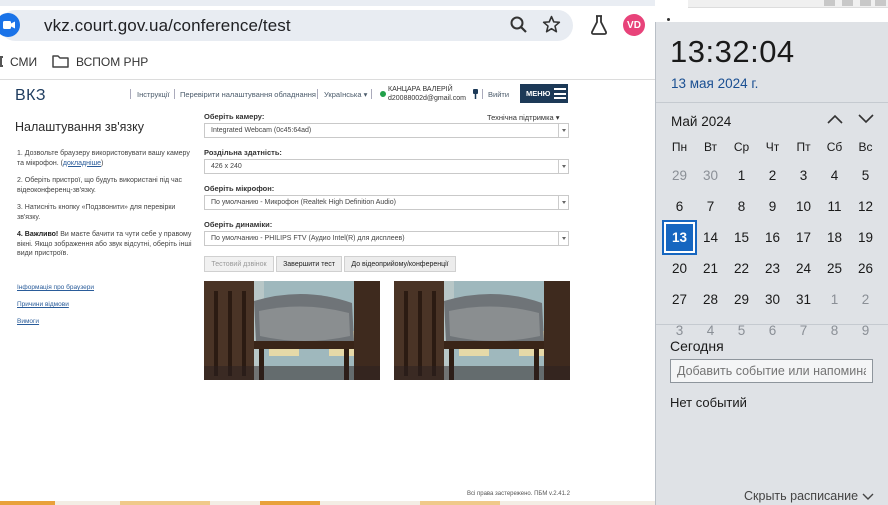 The image size is (888, 505). I want to click on nav-check-equipment: Перевірити налаштування обладнання, so click(248, 94).